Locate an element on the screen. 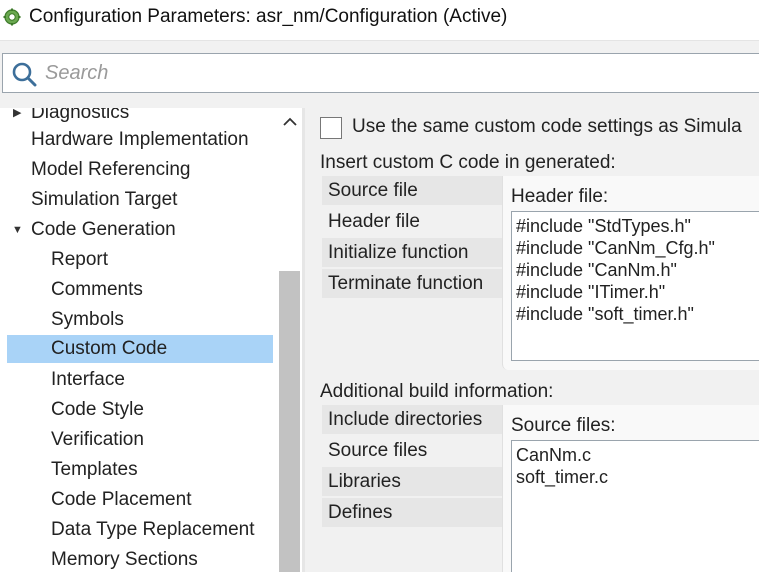  tree-item-label: Code Placement is located at coordinates (121, 499).